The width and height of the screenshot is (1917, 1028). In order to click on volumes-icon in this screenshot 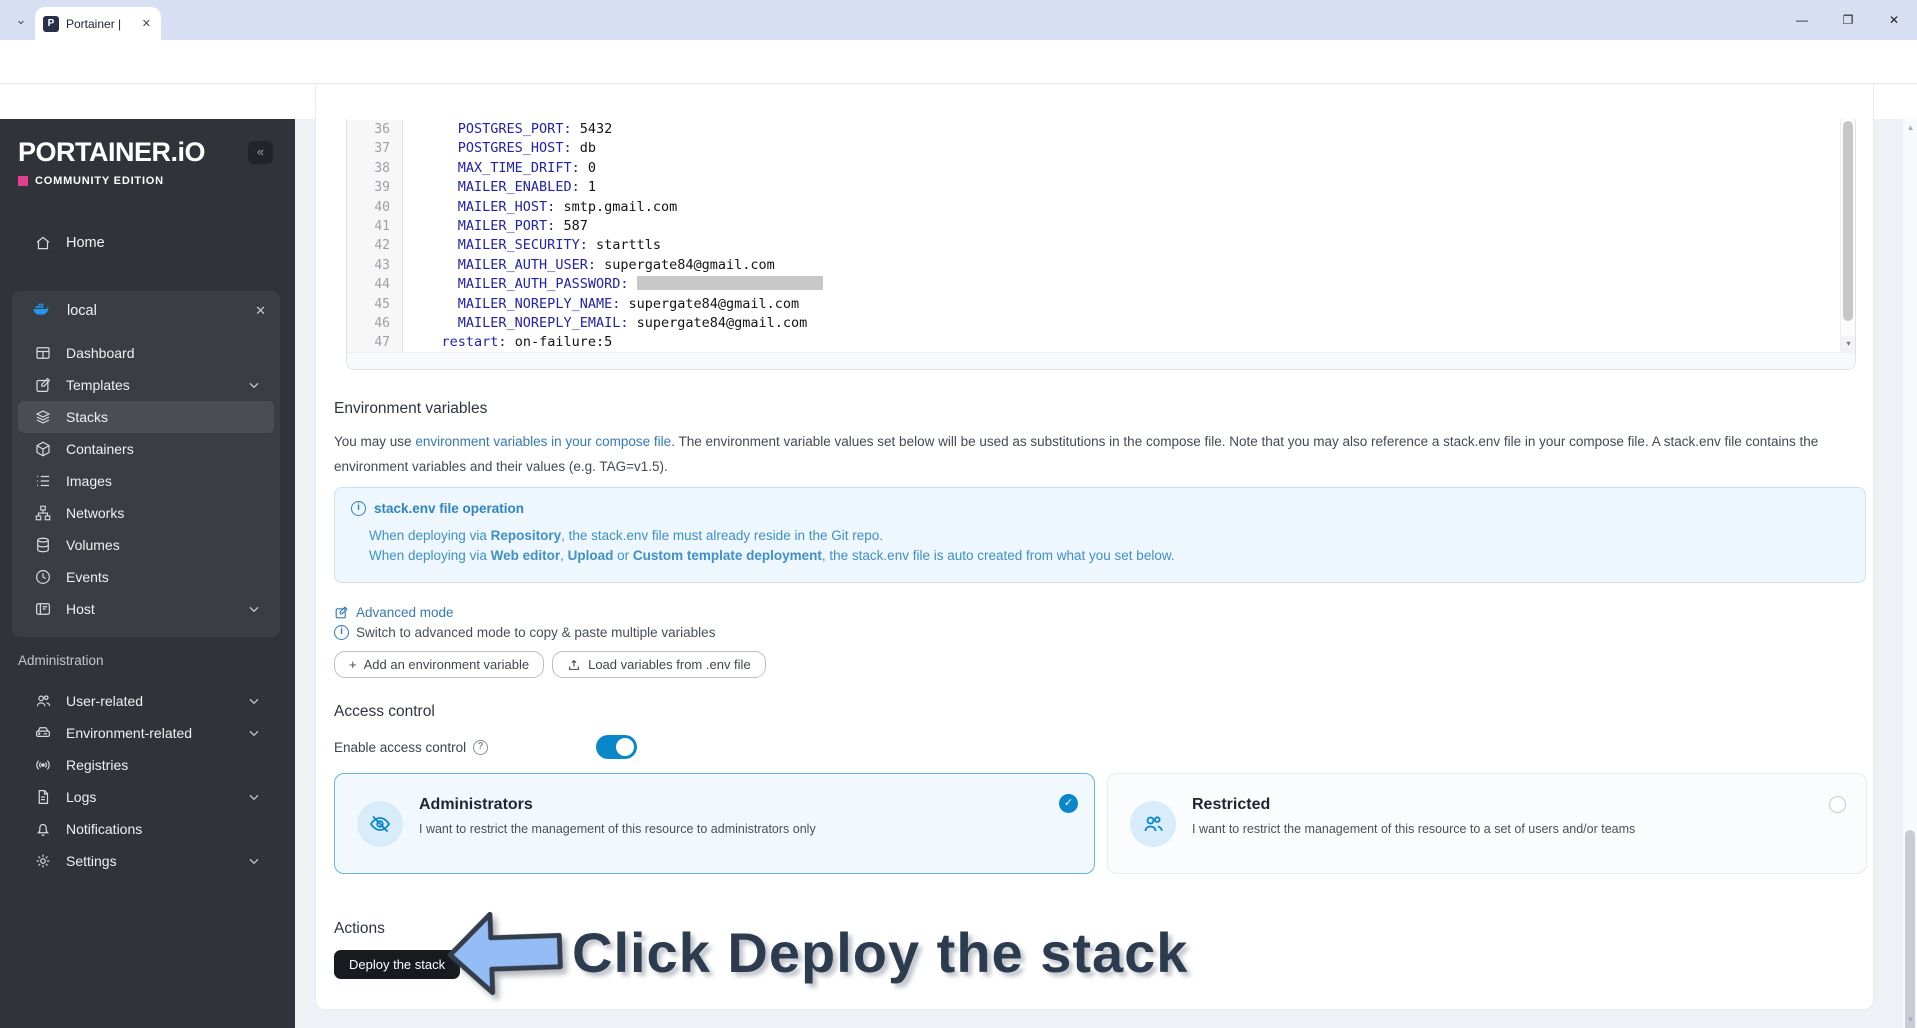, I will do `click(43, 545)`.